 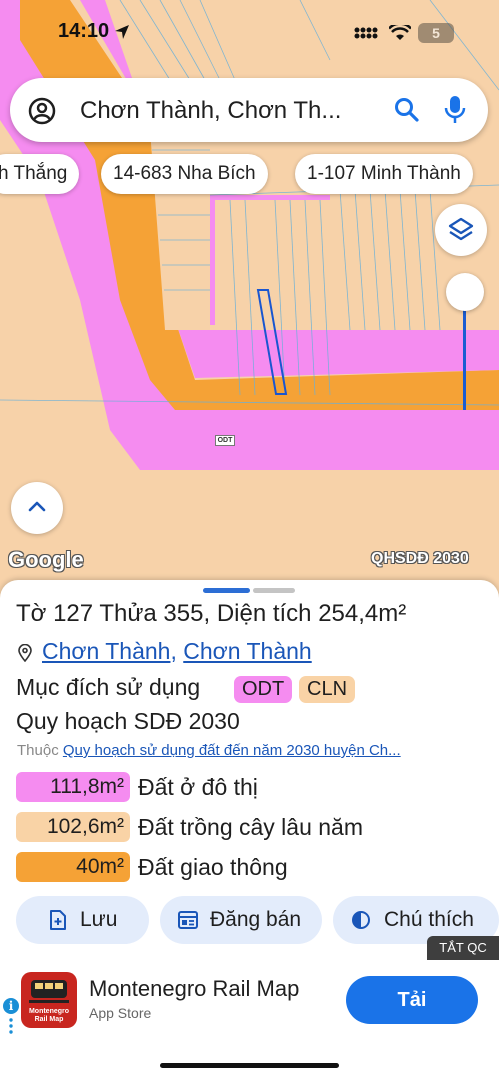 I want to click on post-sale-label: Đăng bán, so click(x=256, y=919).